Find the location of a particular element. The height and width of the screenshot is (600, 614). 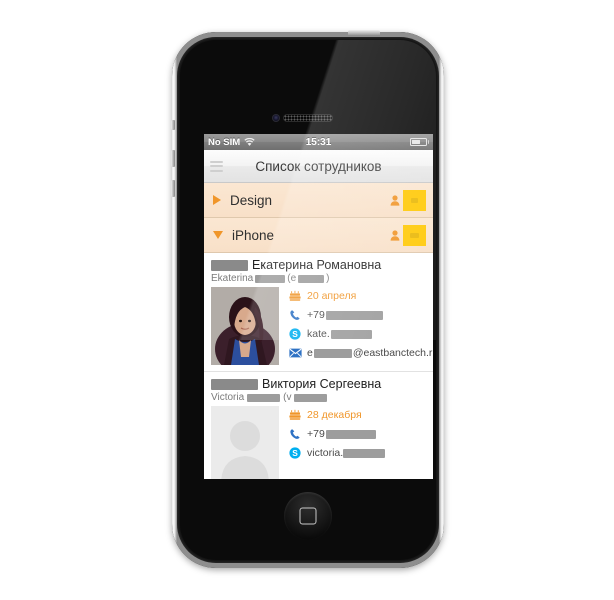

contact-paren-open: (v is located at coordinates (287, 397).